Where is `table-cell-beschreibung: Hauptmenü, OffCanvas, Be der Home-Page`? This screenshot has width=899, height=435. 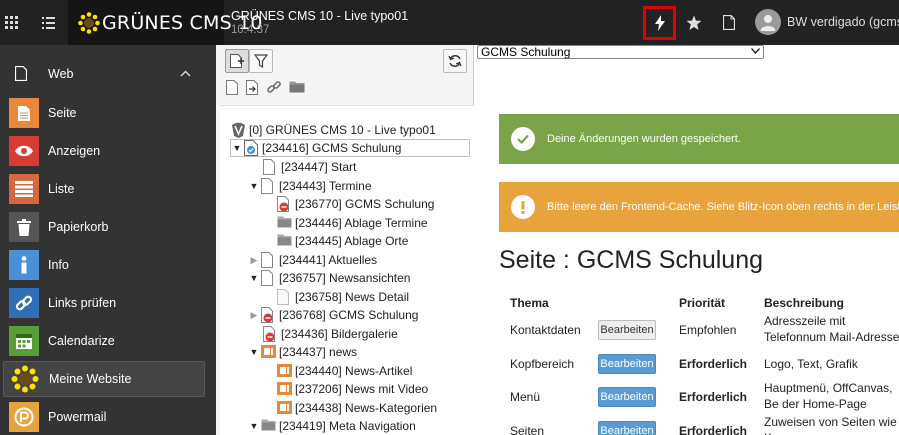
table-cell-beschreibung: Hauptmenü, OffCanvas, Be der Home-Page is located at coordinates (828, 396).